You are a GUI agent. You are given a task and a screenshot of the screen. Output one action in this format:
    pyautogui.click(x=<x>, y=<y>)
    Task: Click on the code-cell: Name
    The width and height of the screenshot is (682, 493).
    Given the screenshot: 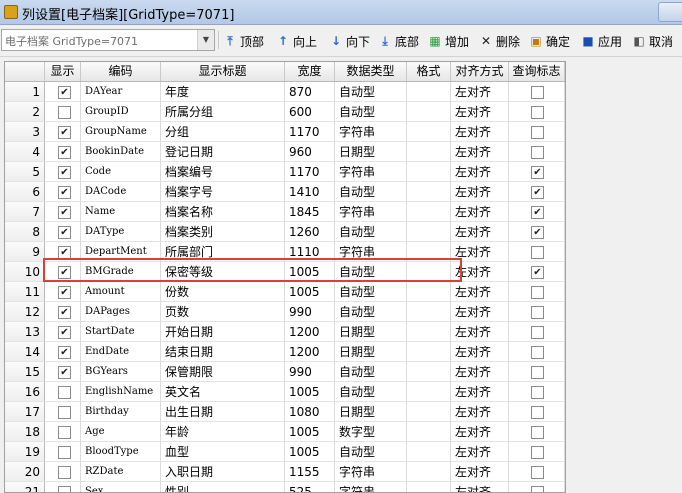 What is the action you would take?
    pyautogui.click(x=121, y=212)
    